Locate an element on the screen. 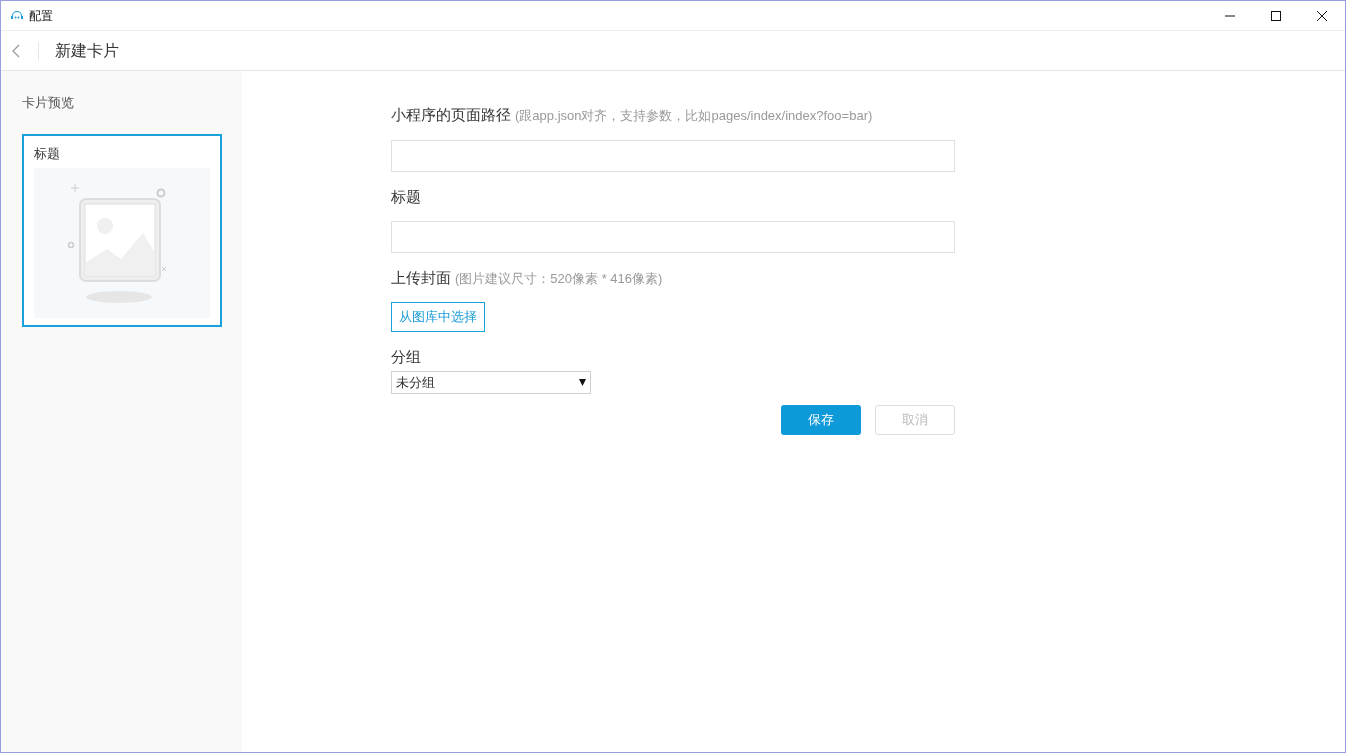 This screenshot has height=753, width=1346. field-hint: (图片建议尺寸：520像素 * 416像素) is located at coordinates (559, 279).